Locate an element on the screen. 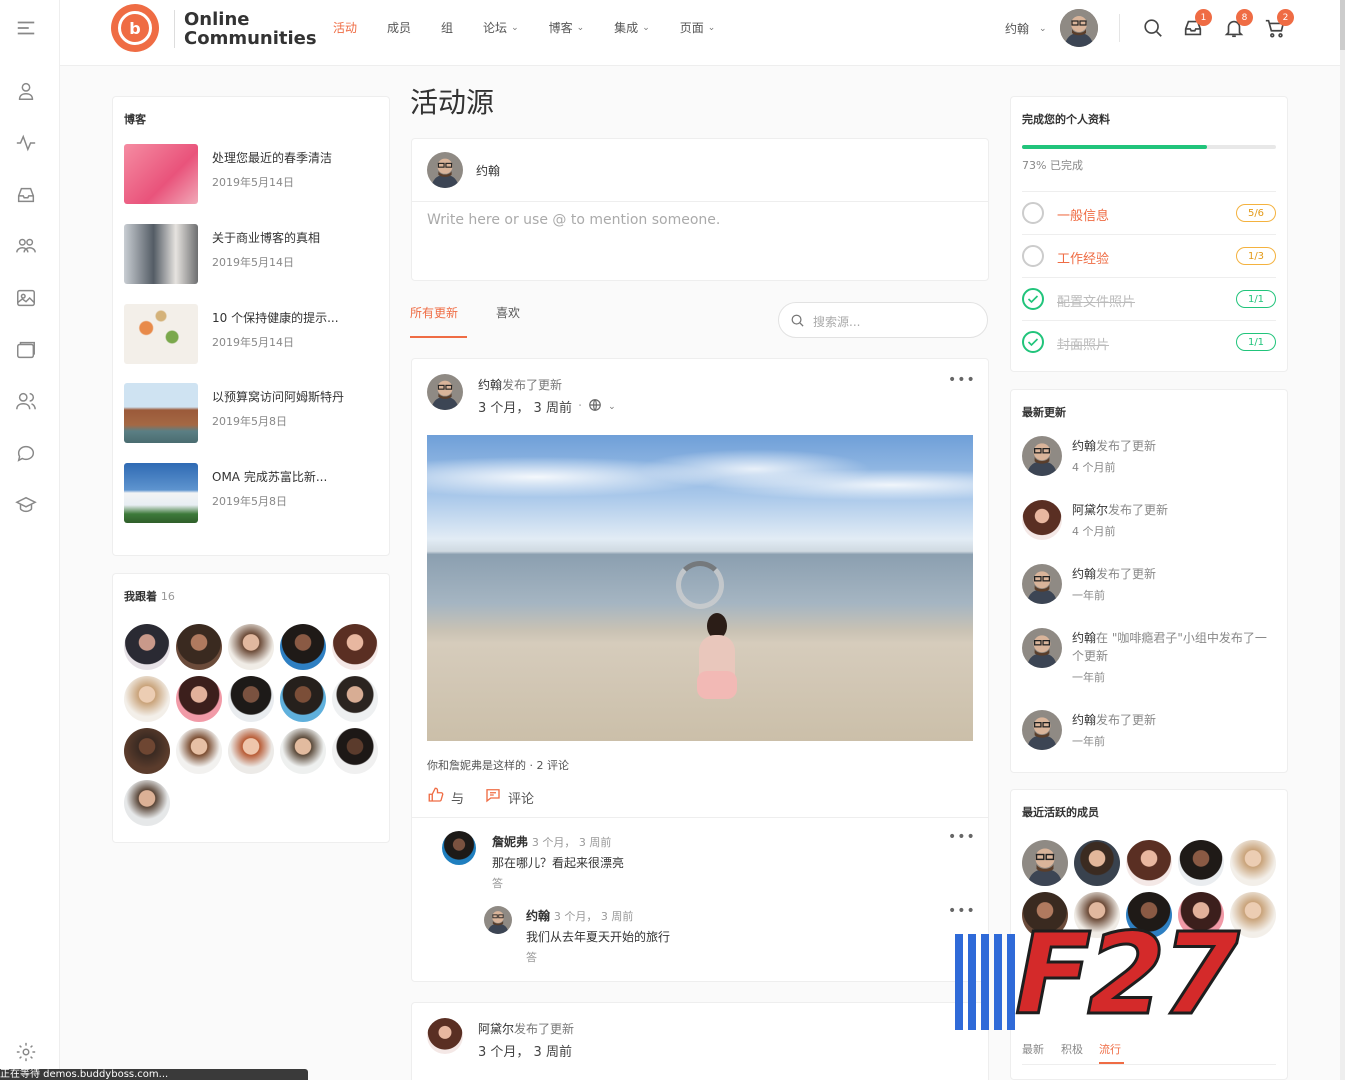 The image size is (1345, 1080). messages-icon: 1 is located at coordinates (1197, 24).